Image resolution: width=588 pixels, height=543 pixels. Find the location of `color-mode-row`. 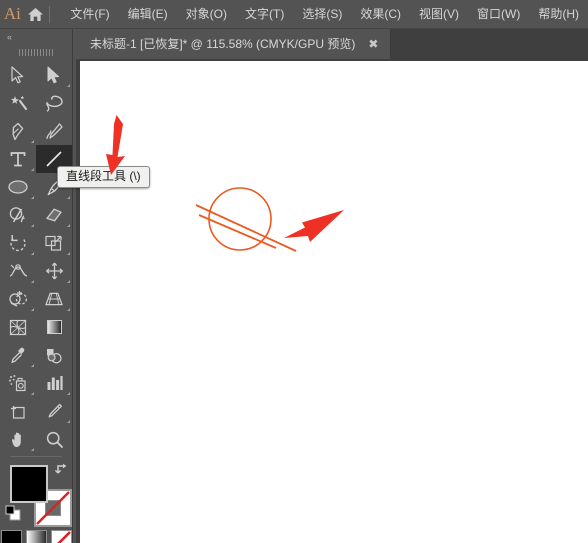

color-mode-row is located at coordinates (36, 536).